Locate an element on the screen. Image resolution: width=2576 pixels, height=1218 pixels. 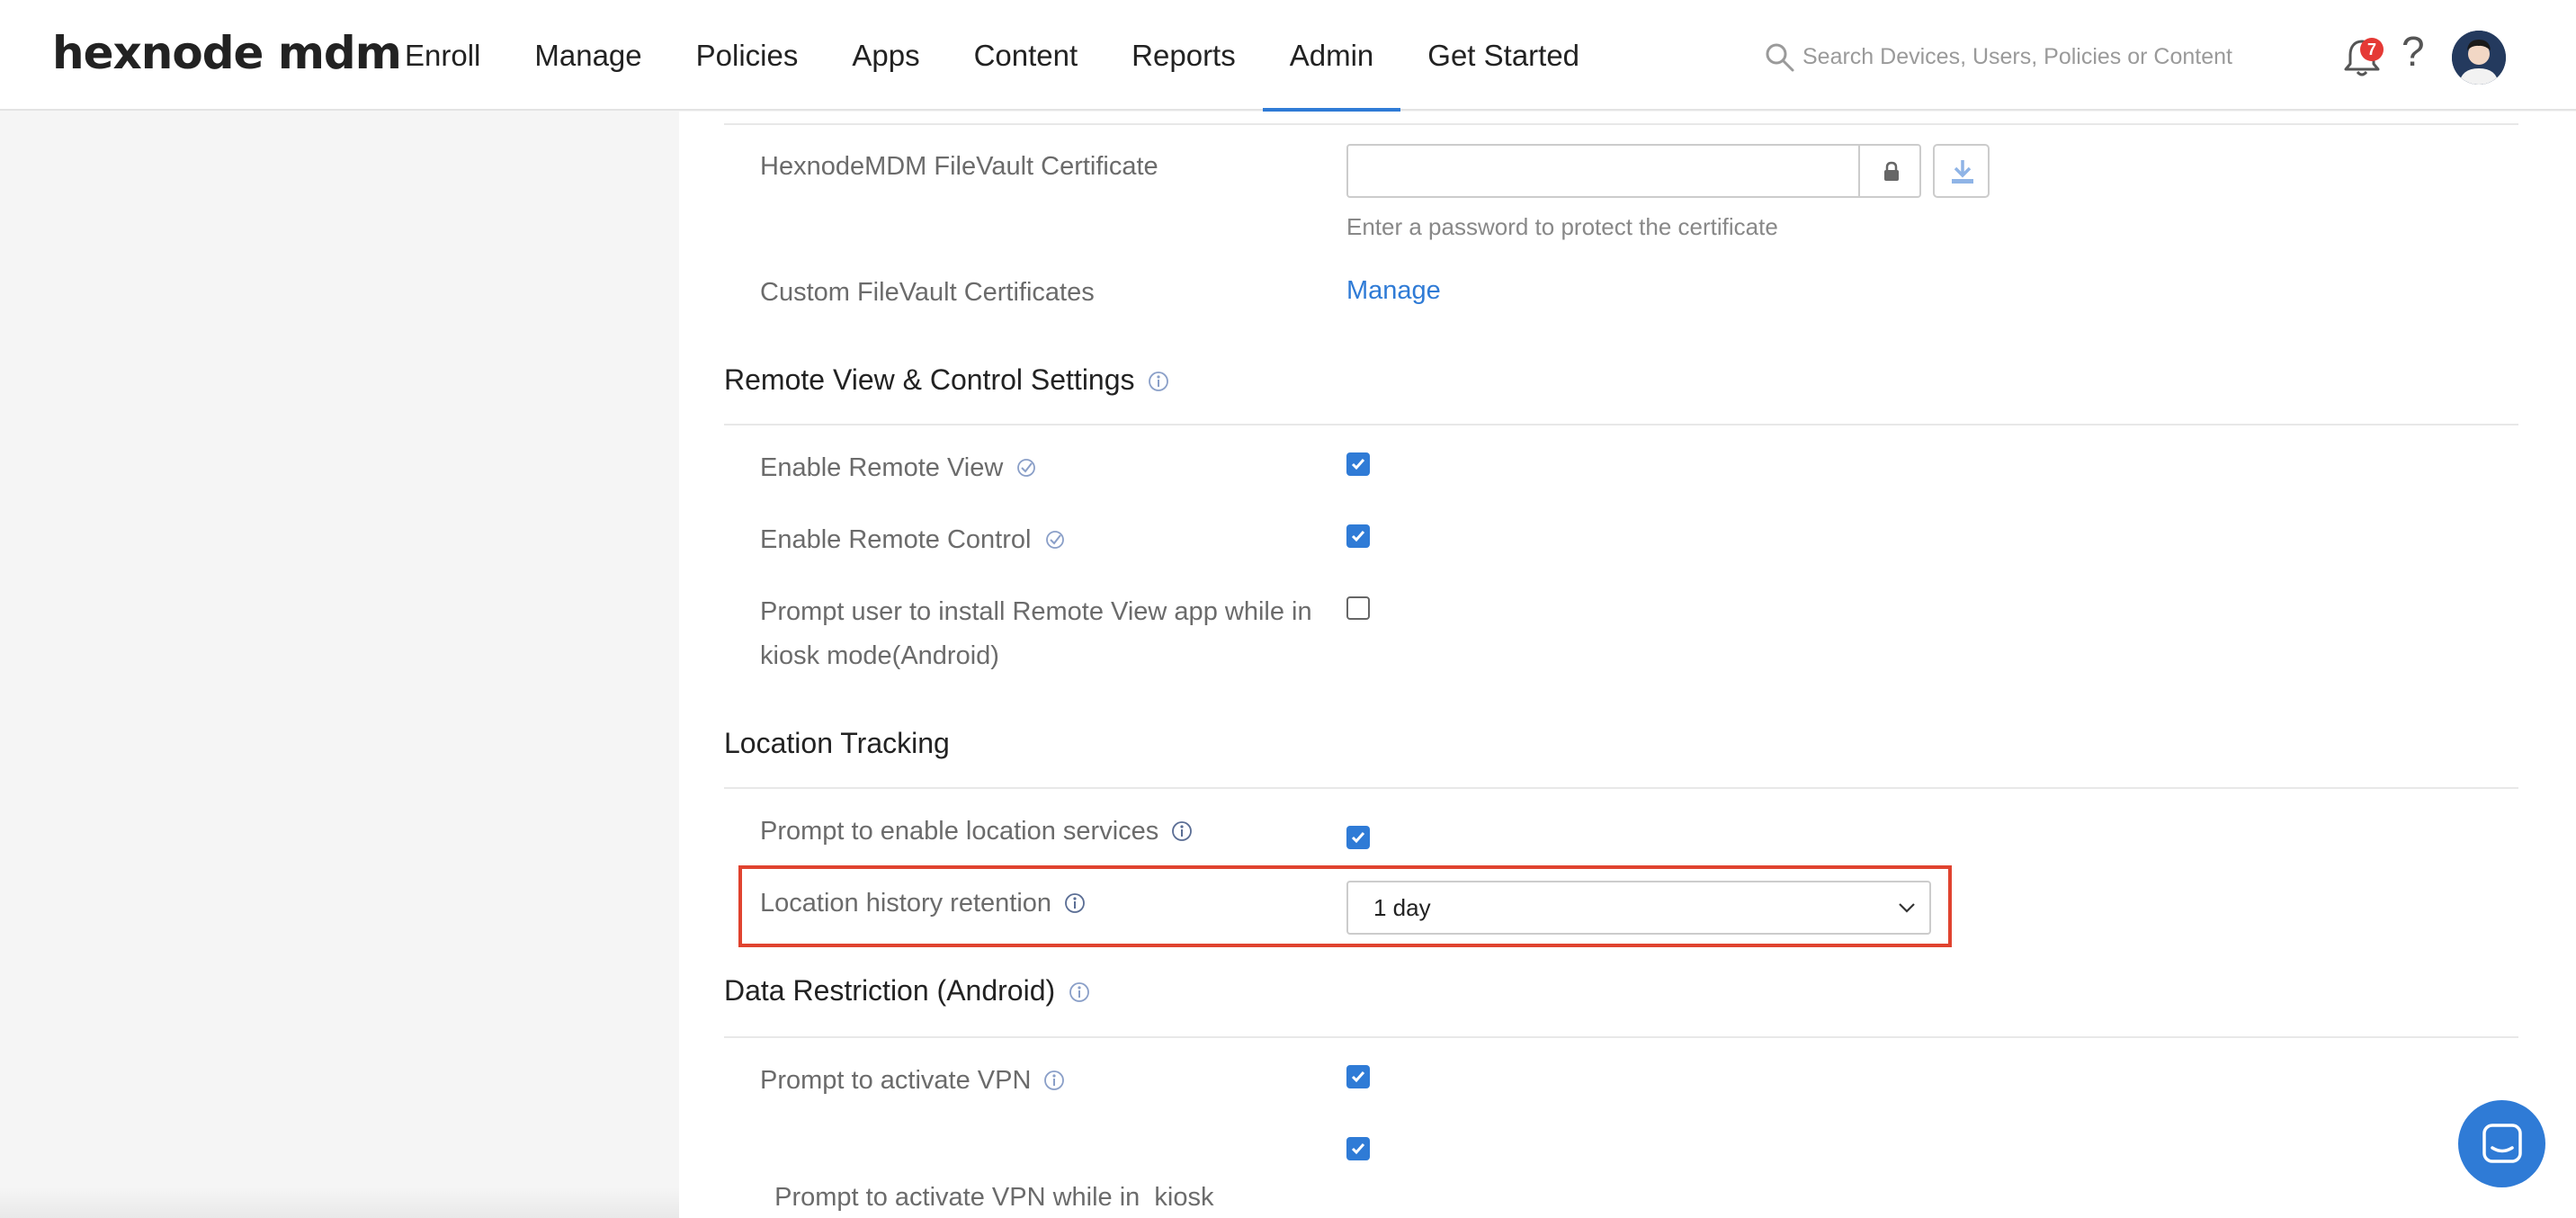
location-retention-row: Location history retention is located at coordinates (923, 904).